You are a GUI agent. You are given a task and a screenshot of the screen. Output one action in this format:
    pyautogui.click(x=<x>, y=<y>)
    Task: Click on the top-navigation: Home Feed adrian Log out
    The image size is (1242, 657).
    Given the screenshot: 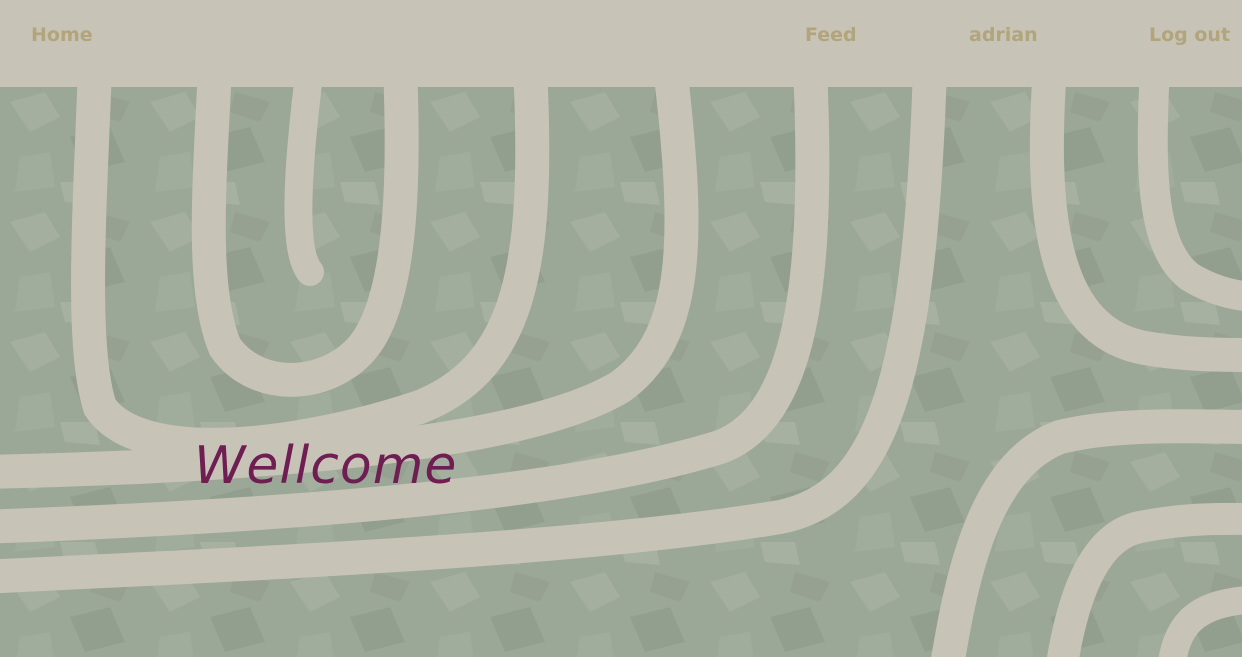 What is the action you would take?
    pyautogui.click(x=621, y=43)
    